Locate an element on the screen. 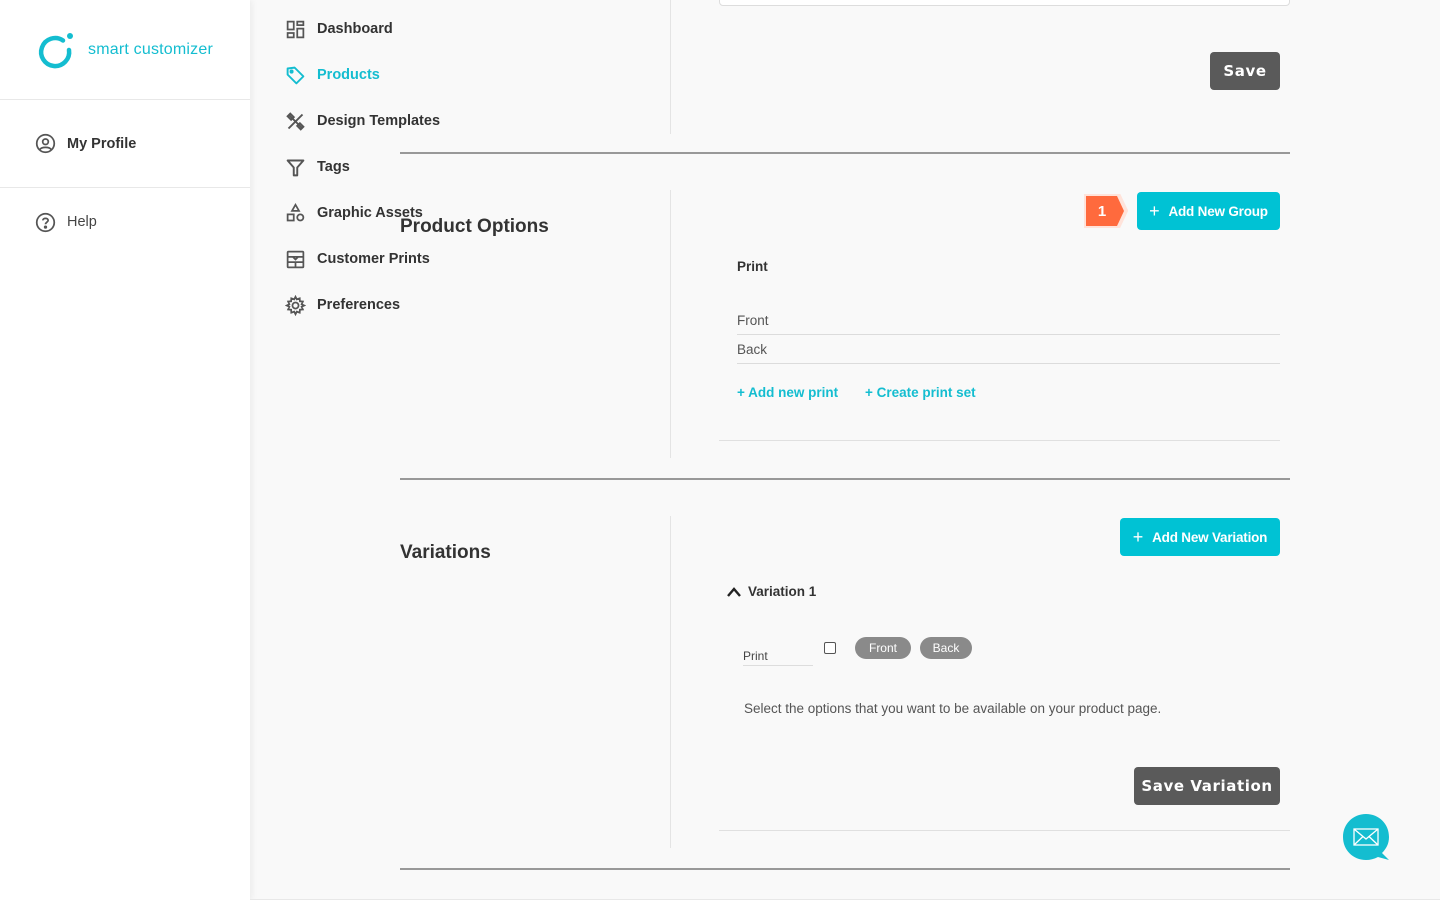 This screenshot has height=900, width=1440. sidebar-item-preferences: Preferences is located at coordinates (845, 305).